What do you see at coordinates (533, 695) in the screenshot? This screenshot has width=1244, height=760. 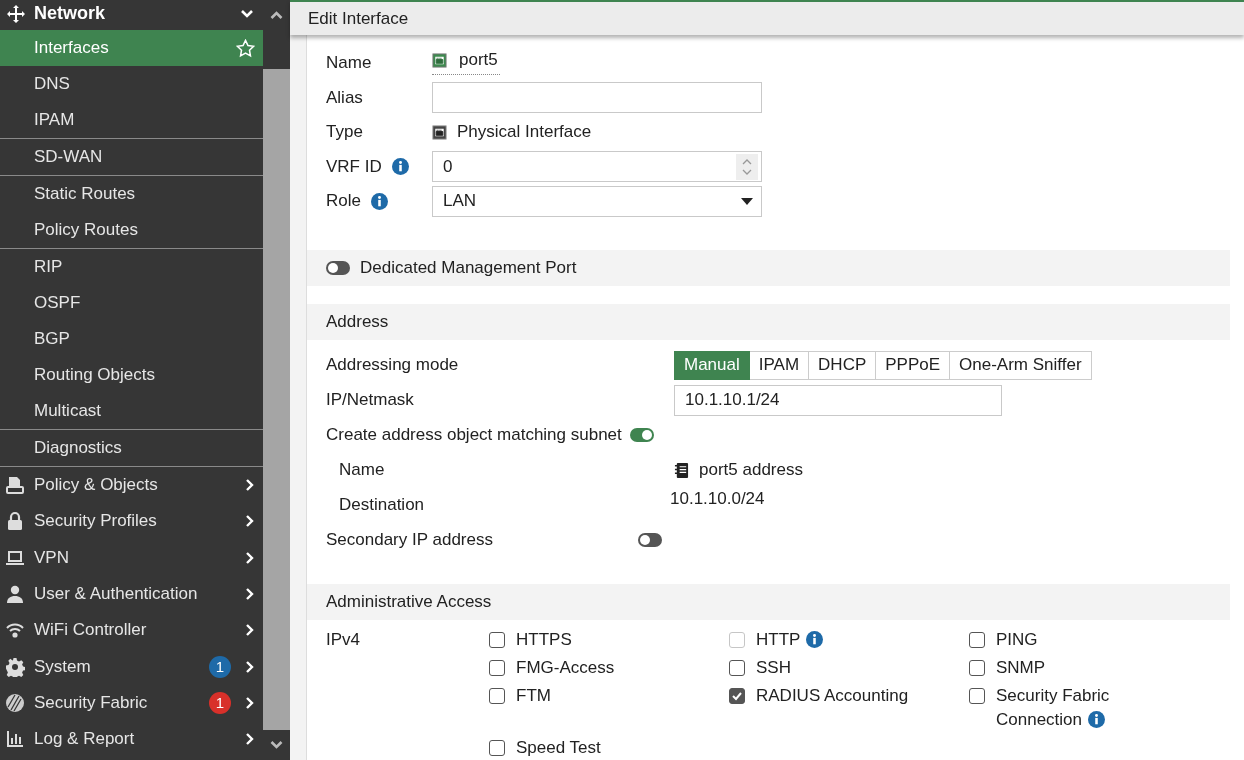 I see `checkbox-label: FTM` at bounding box center [533, 695].